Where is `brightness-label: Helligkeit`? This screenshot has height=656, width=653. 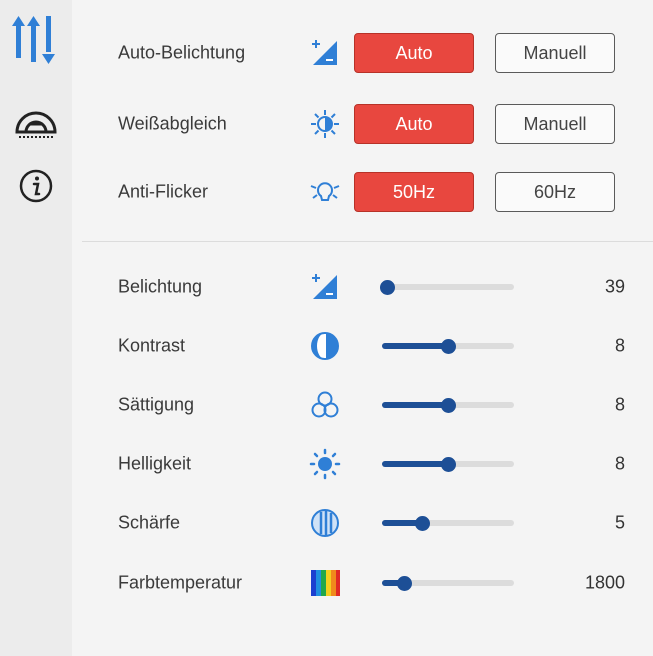
brightness-label: Helligkeit is located at coordinates (155, 463).